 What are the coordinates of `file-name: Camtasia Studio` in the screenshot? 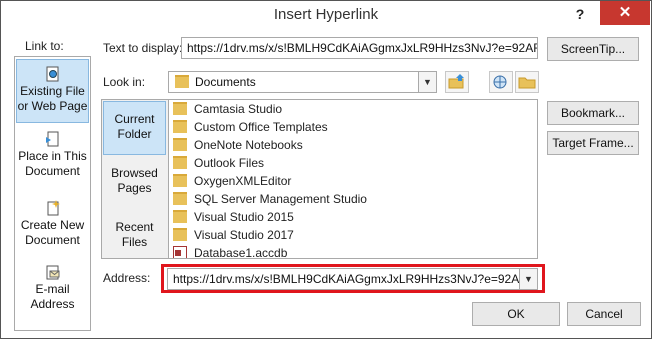 It's located at (238, 109).